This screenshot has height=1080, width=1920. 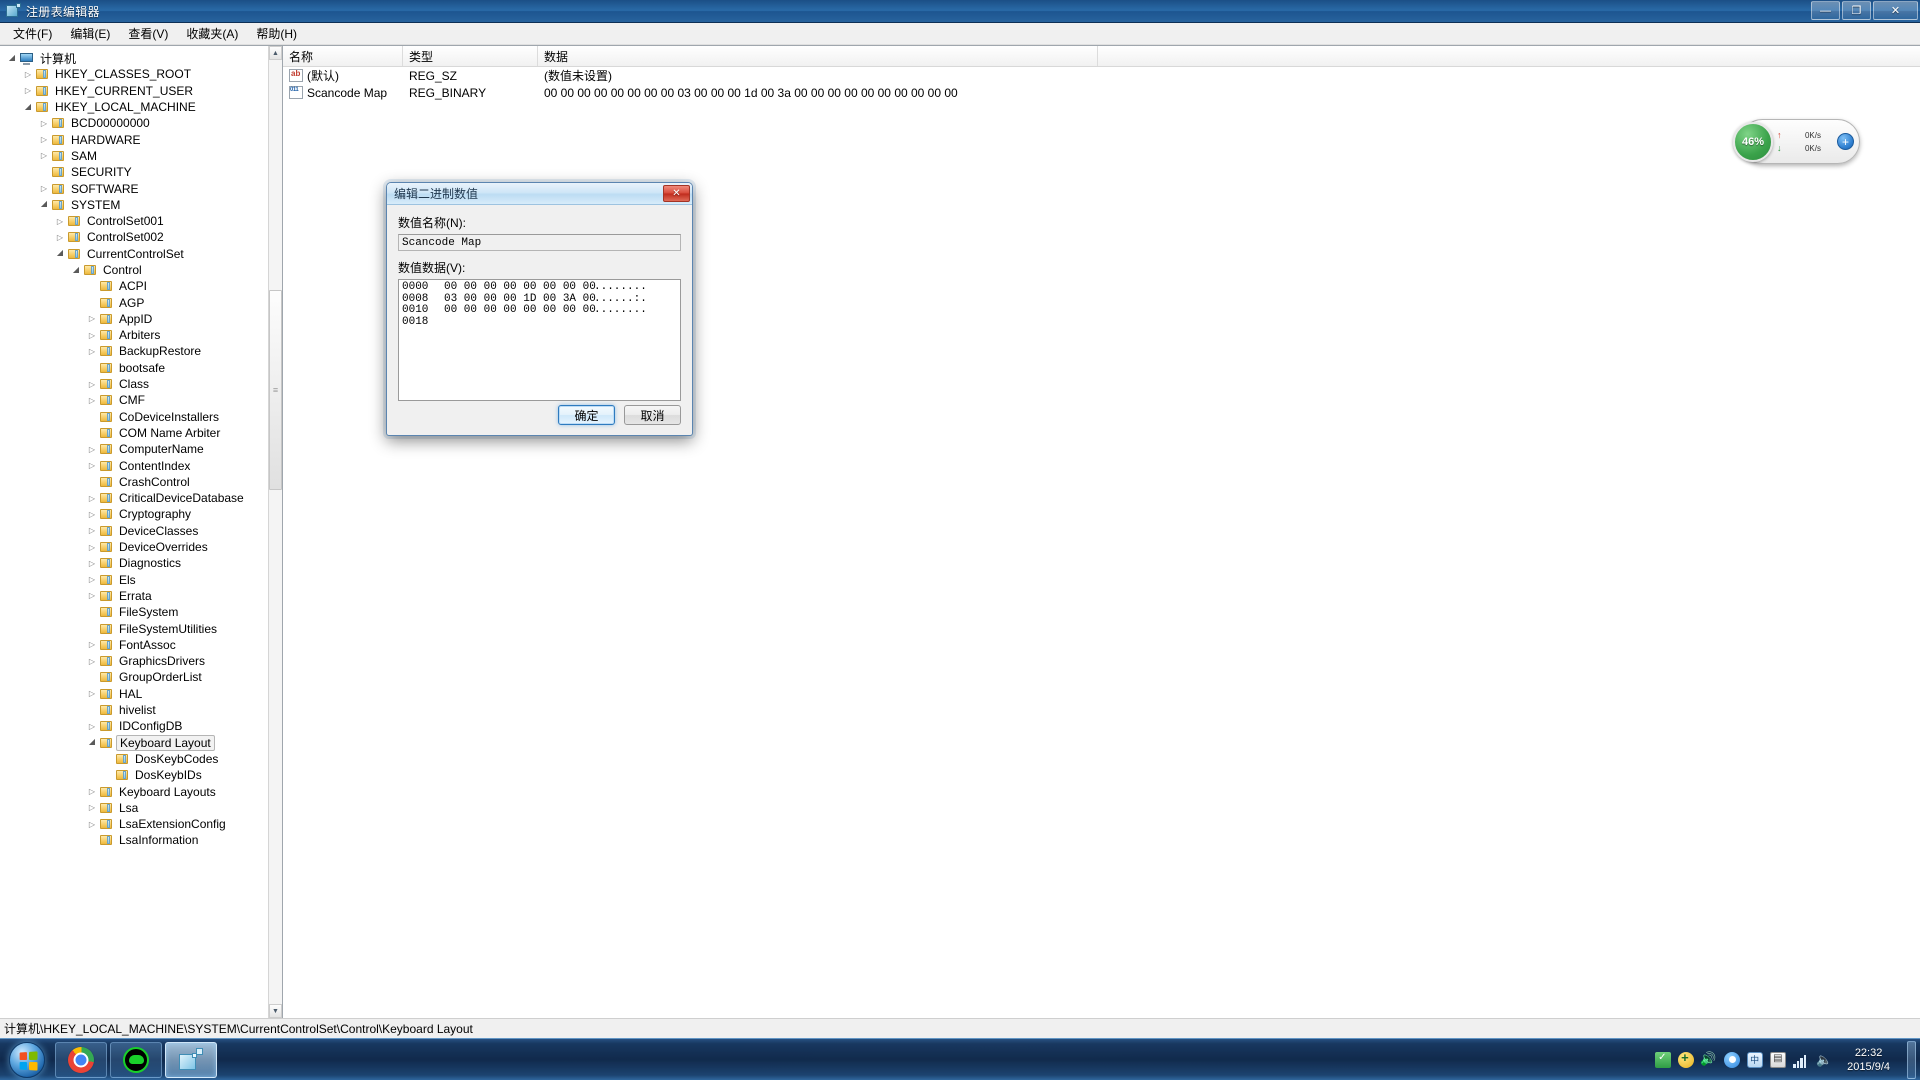 What do you see at coordinates (1101, 75) in the screenshot?
I see `value-row: (默认) REG_SZ (数值未设置)` at bounding box center [1101, 75].